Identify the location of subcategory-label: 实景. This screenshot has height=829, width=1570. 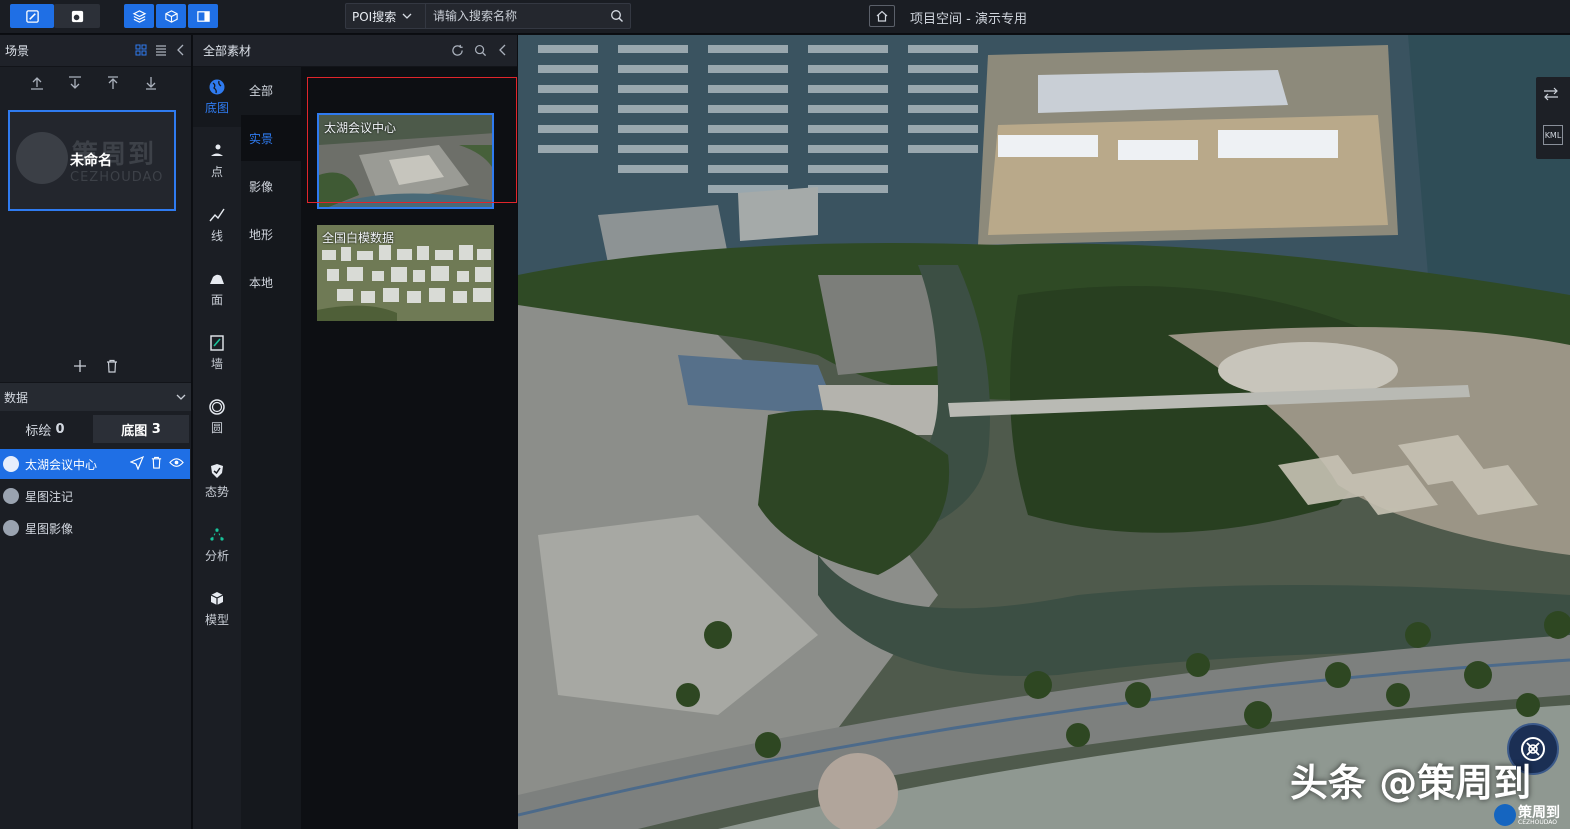
(261, 138).